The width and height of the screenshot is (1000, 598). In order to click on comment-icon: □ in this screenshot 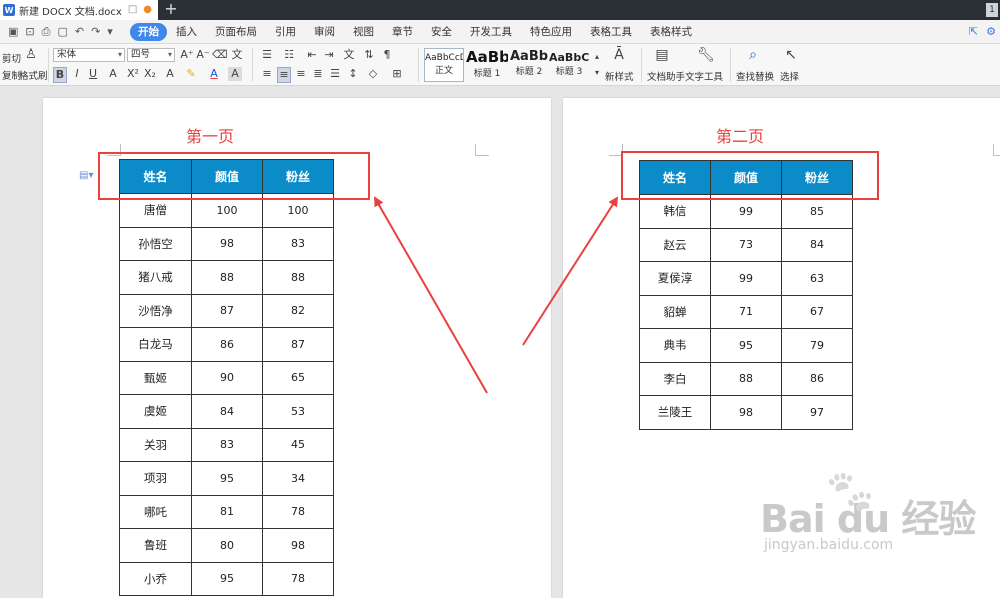, I will do `click(132, 9)`.